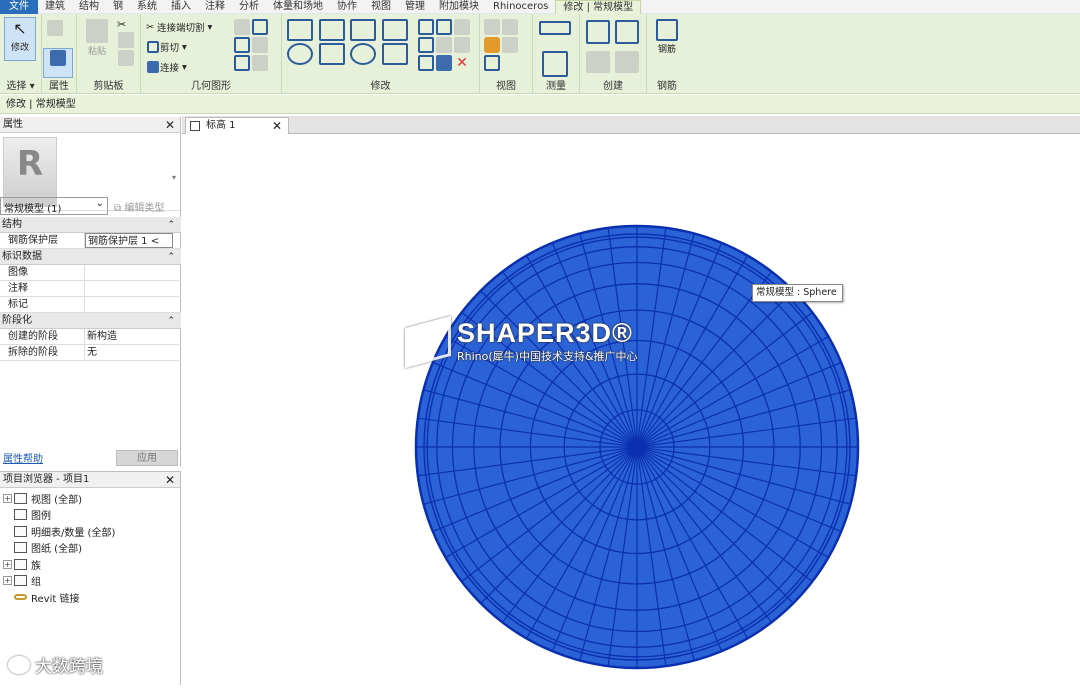 This screenshot has height=688, width=1080. I want to click on image-field, so click(133, 272).